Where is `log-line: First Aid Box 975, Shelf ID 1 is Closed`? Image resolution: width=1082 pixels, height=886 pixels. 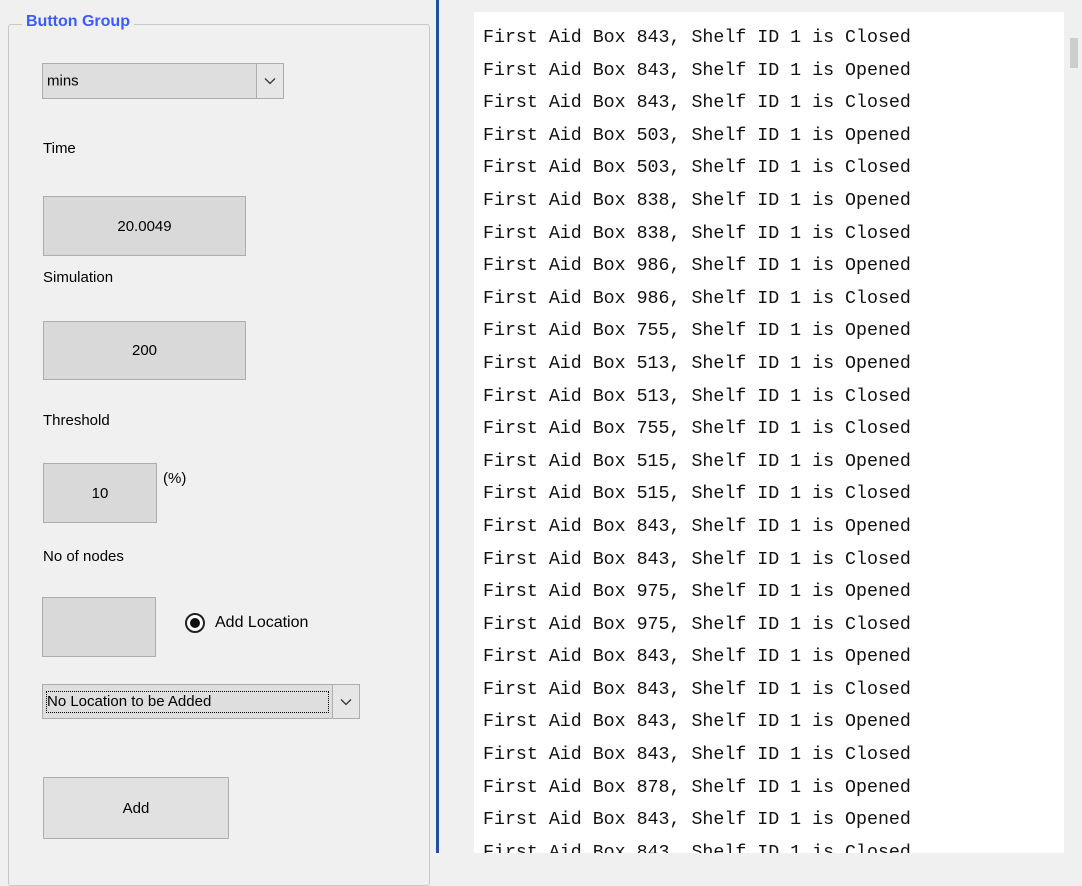 log-line: First Aid Box 975, Shelf ID 1 is Closed is located at coordinates (697, 624).